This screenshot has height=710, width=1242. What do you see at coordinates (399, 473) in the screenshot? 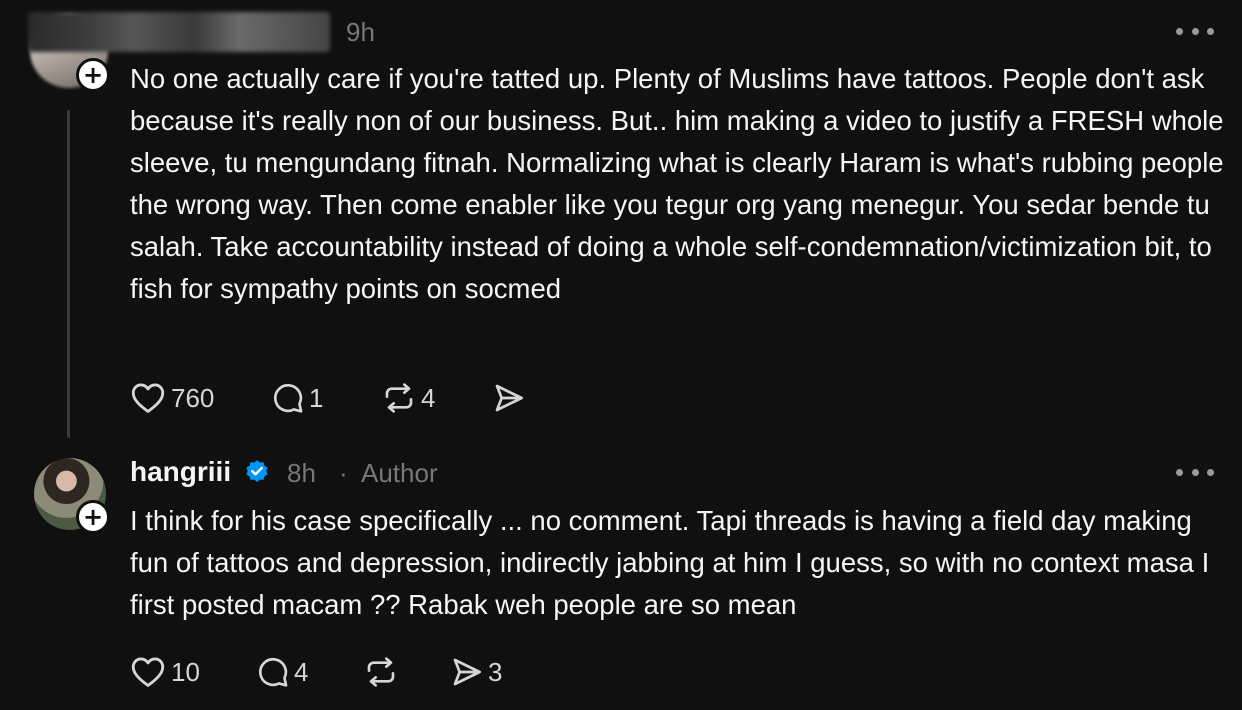
I see `author-label: Author` at bounding box center [399, 473].